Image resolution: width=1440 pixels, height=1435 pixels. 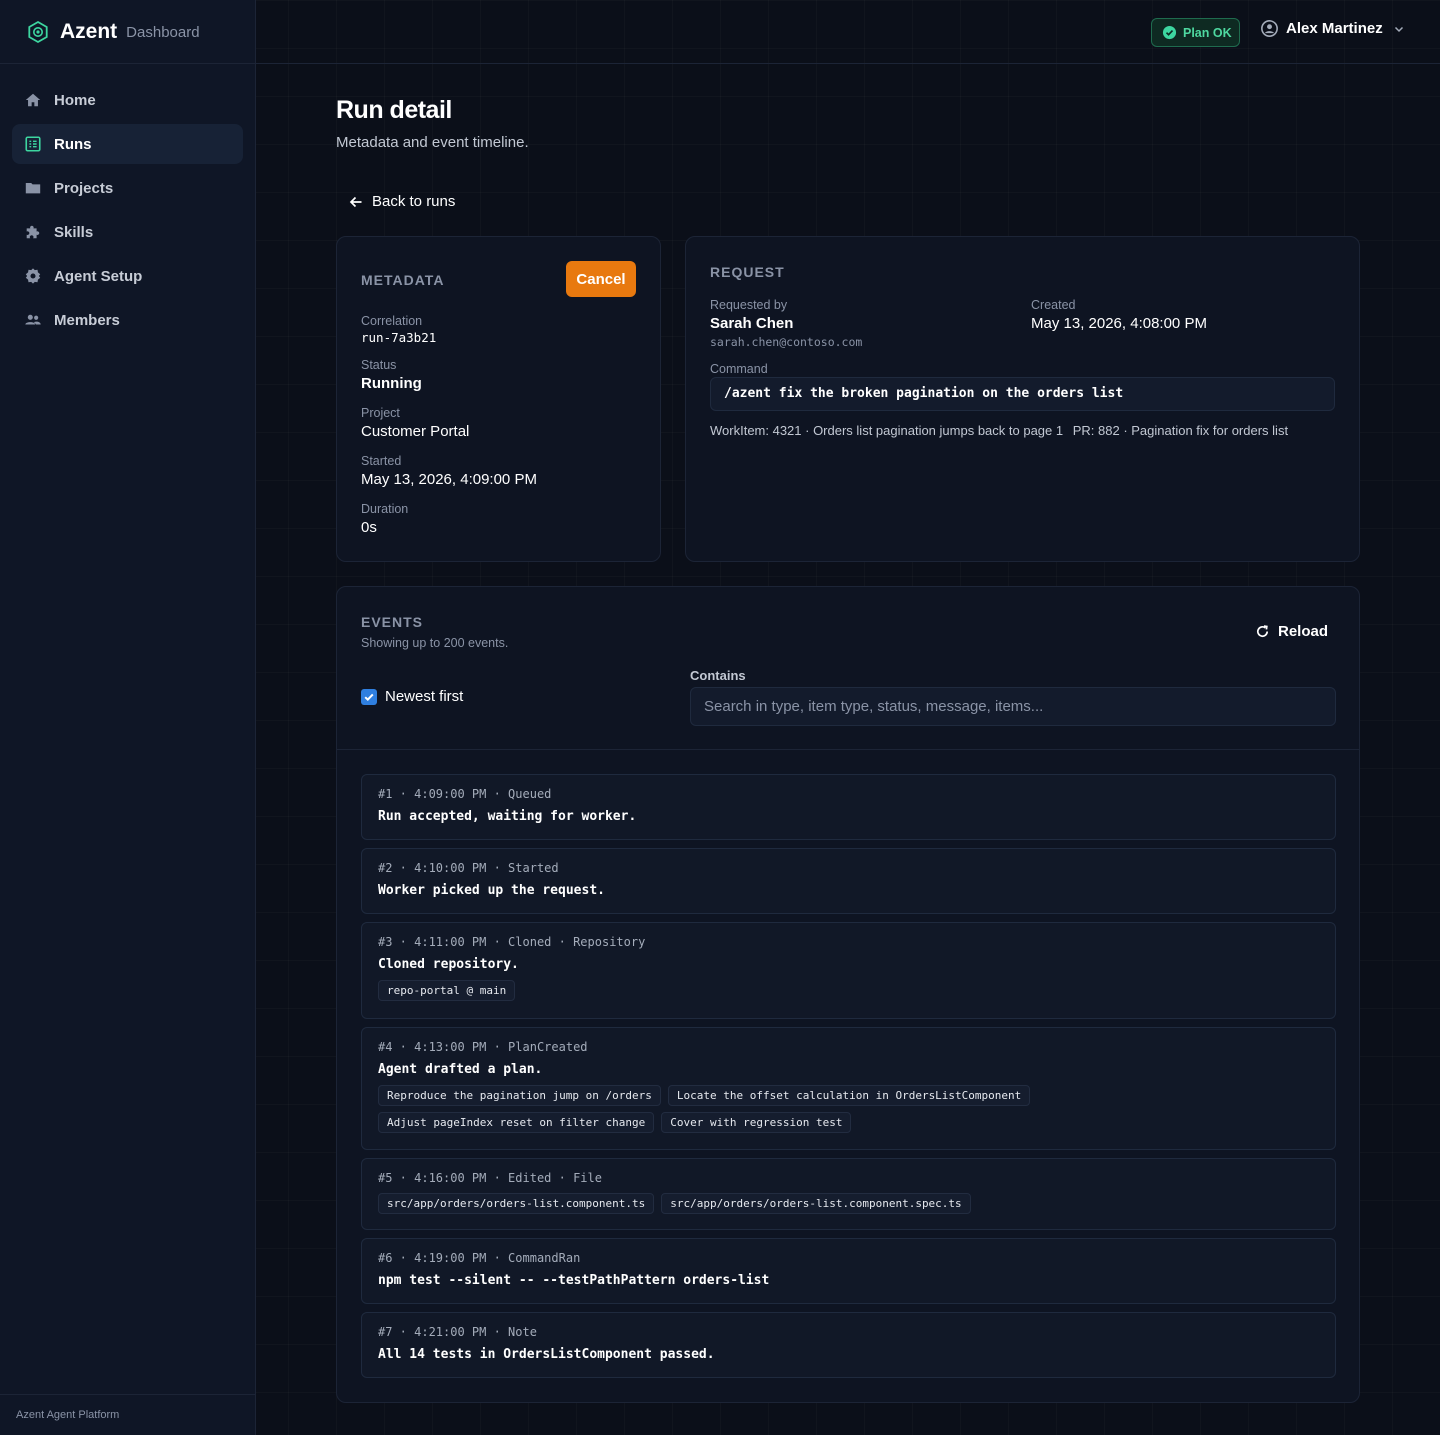 What do you see at coordinates (392, 622) in the screenshot?
I see `events-heading: EVENTS` at bounding box center [392, 622].